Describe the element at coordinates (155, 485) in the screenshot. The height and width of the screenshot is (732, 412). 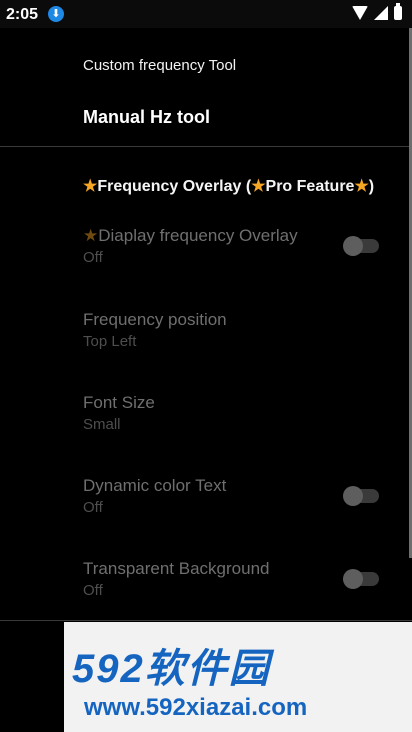
I see `pref-dynamic-color-title: Dynamic color Text` at that location.